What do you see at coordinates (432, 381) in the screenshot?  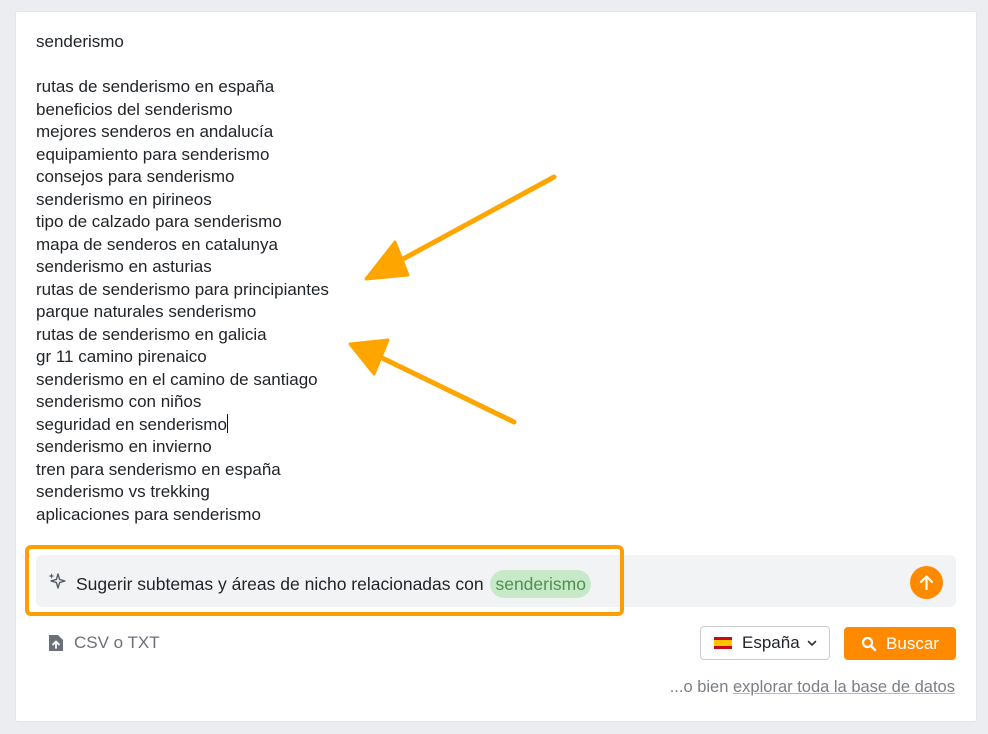 I see `annotation-arrow-lower` at bounding box center [432, 381].